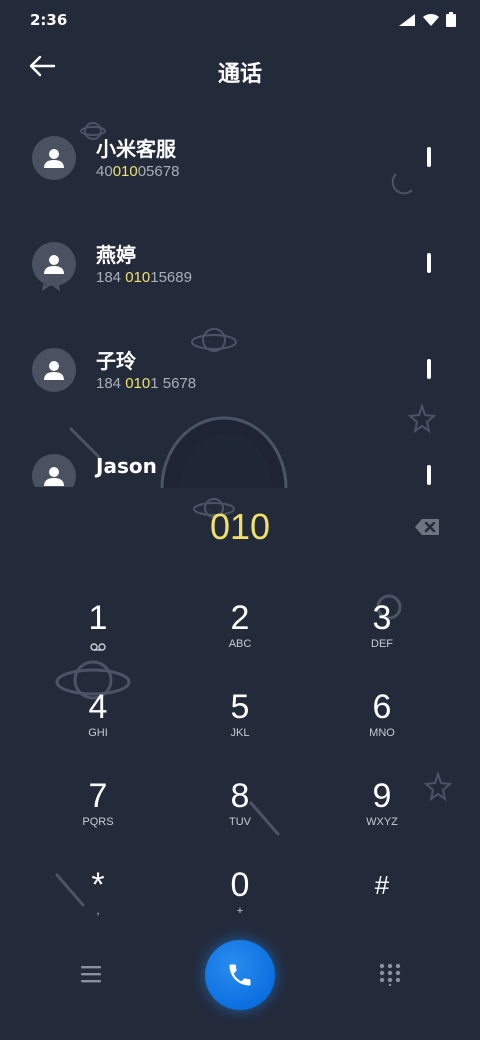 This screenshot has height=1040, width=480. Describe the element at coordinates (240, 526) in the screenshot. I see `dialed-number: 010` at that location.